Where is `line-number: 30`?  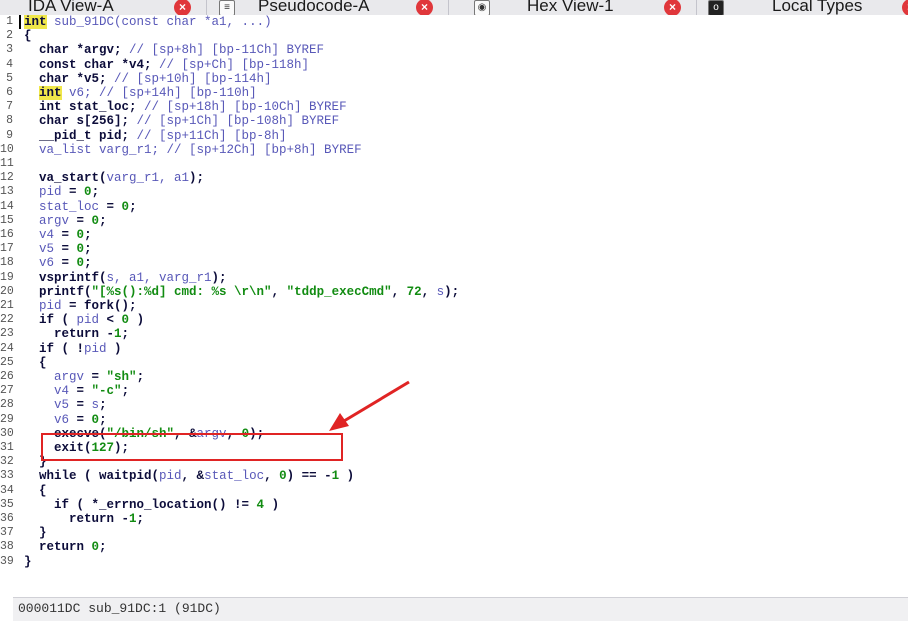 line-number: 30 is located at coordinates (7, 433).